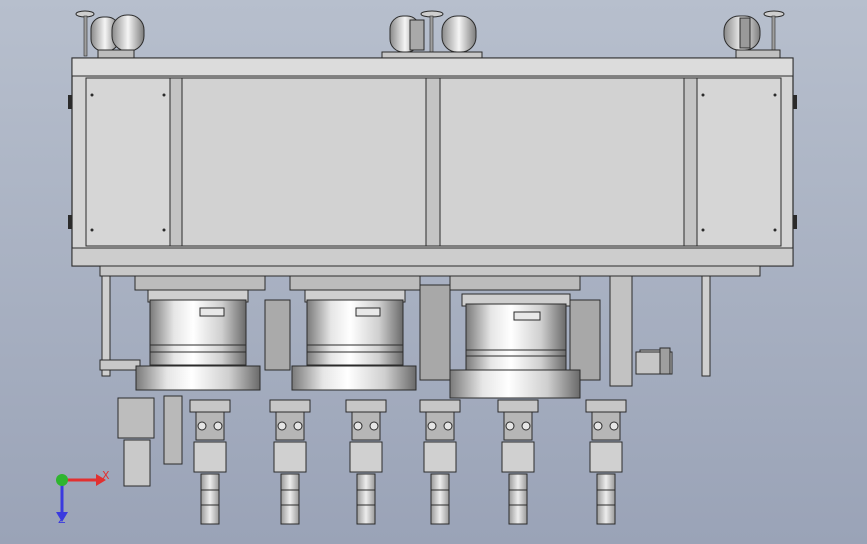  Describe the element at coordinates (150, 441) in the screenshot. I see `left-actuator` at that location.